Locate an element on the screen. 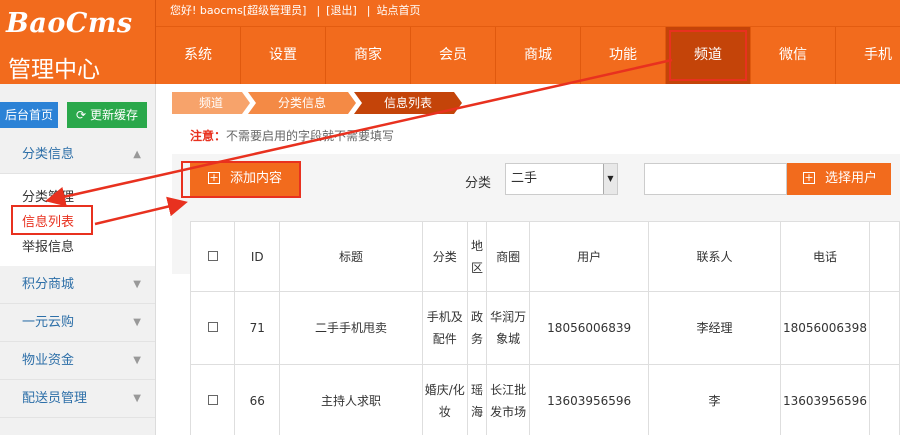 The height and width of the screenshot is (435, 900). col-user: 用户 is located at coordinates (589, 256).